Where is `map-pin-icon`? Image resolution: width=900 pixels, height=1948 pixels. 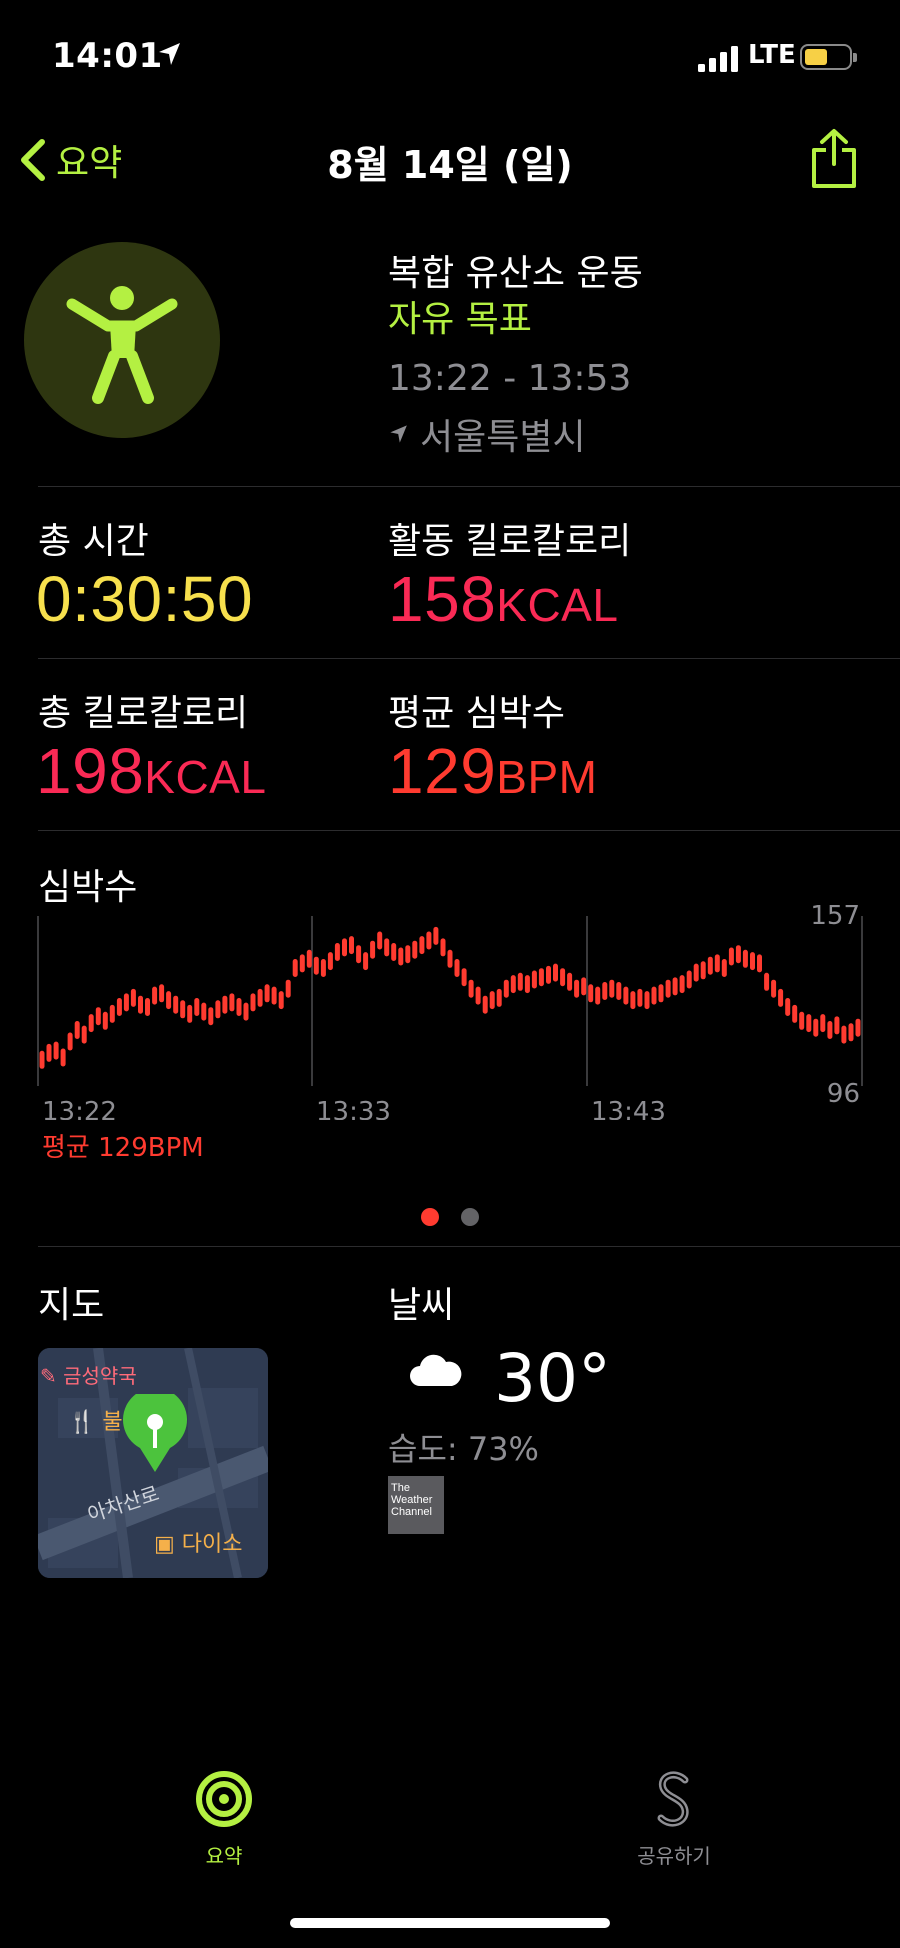
map-pin-icon is located at coordinates (155, 1433).